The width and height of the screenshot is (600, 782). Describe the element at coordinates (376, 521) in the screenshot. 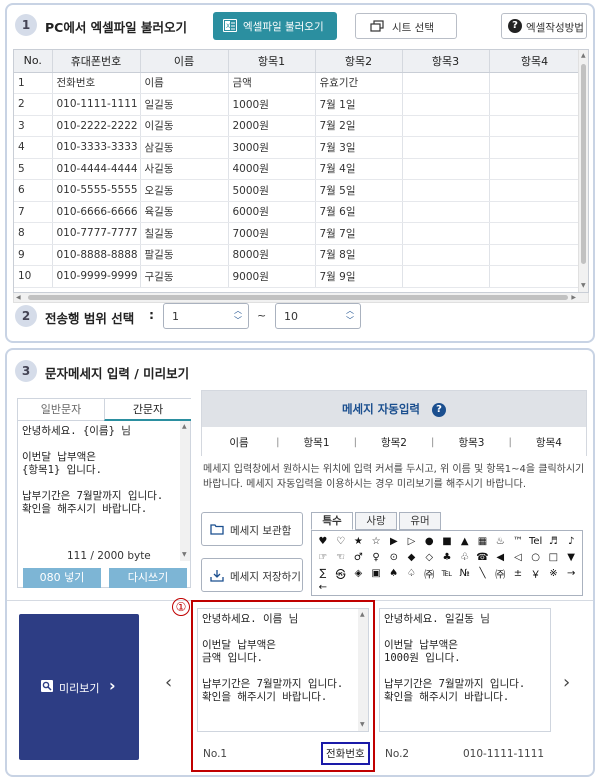

I see `symbol-tab-2: 사랑` at that location.